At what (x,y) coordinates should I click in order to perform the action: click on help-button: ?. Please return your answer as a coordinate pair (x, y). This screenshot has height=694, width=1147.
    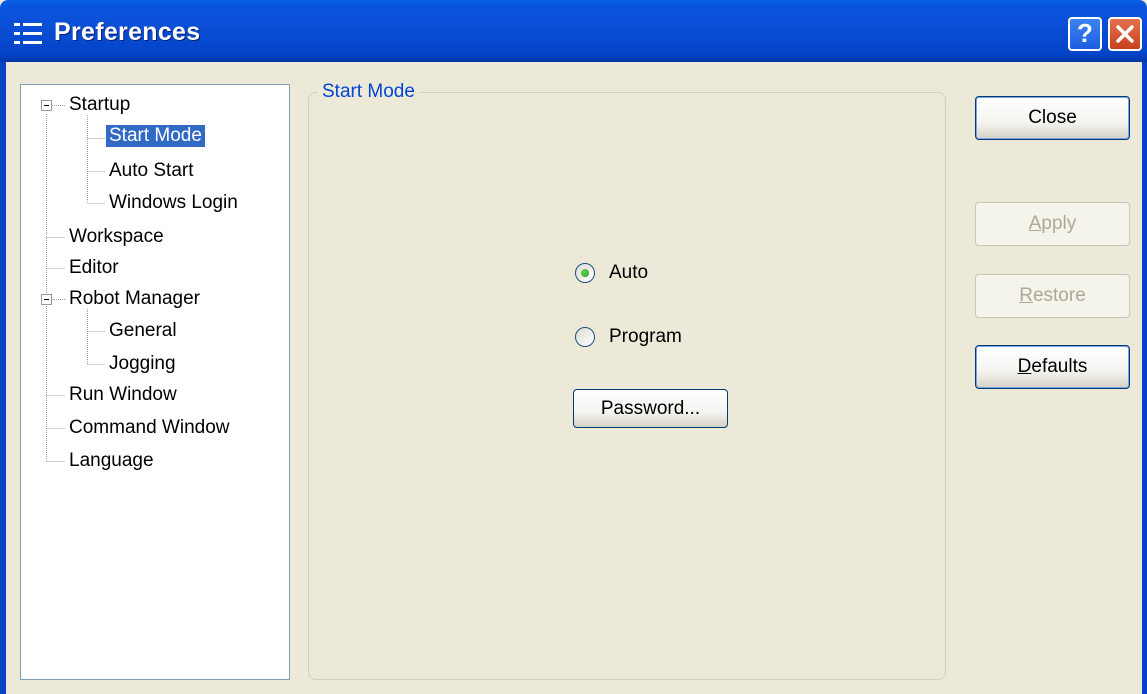
    Looking at the image, I should click on (1085, 34).